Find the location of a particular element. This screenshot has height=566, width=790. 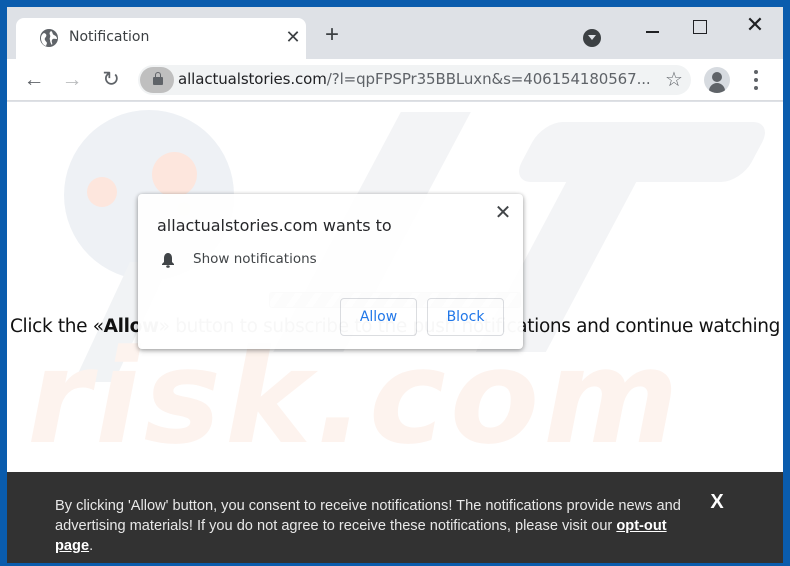

lock-icon is located at coordinates (158, 78).